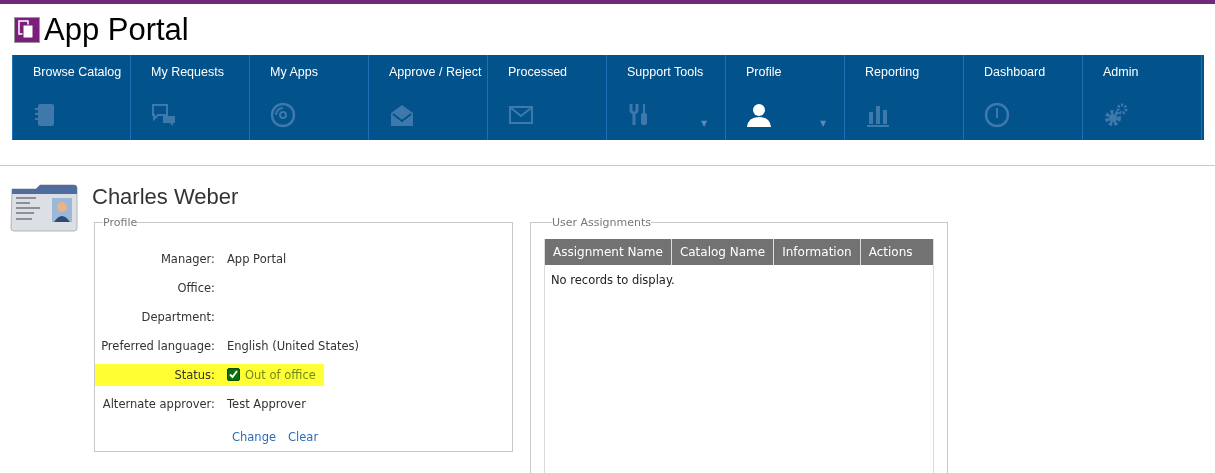 The image size is (1215, 473). I want to click on app-title: App Portal, so click(116, 29).